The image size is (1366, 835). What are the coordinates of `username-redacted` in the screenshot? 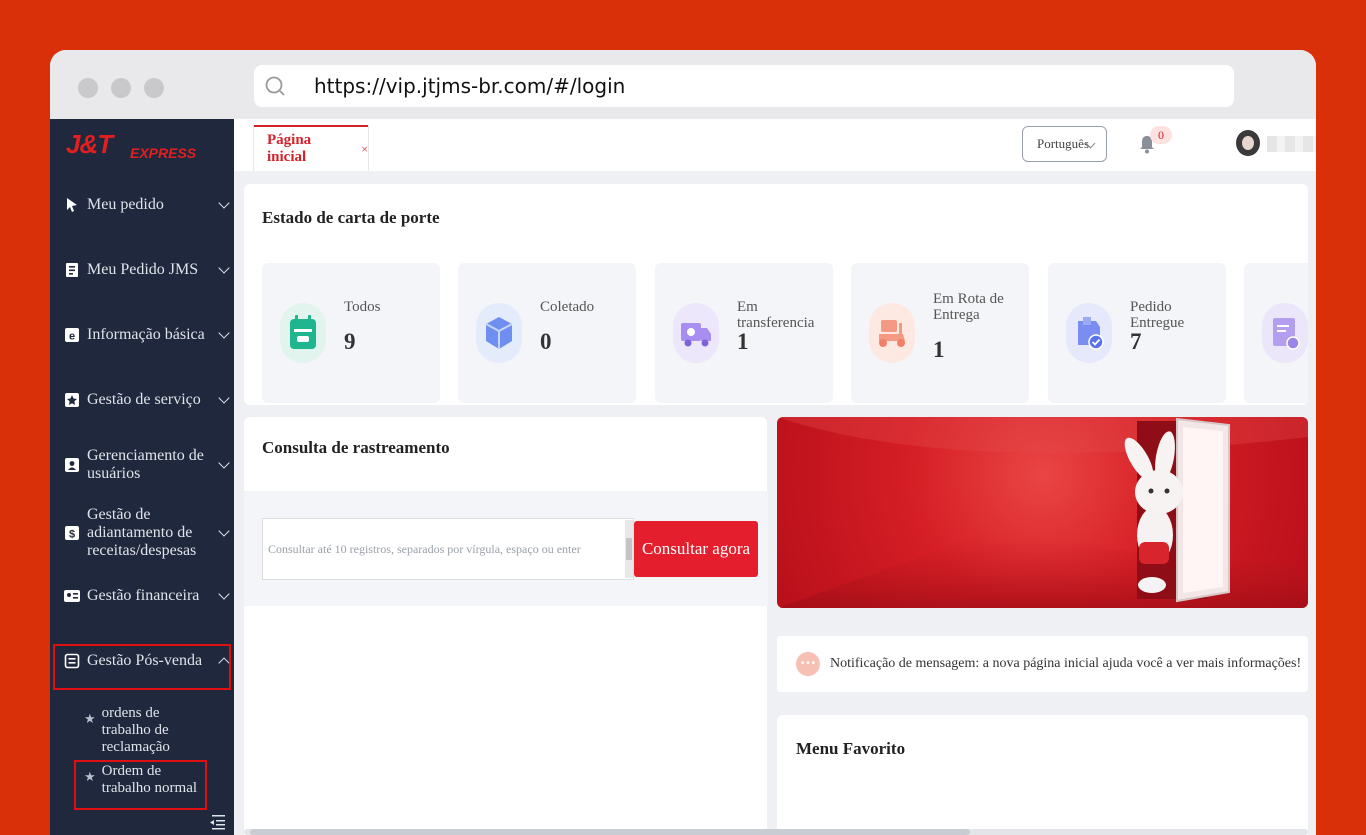 It's located at (1291, 144).